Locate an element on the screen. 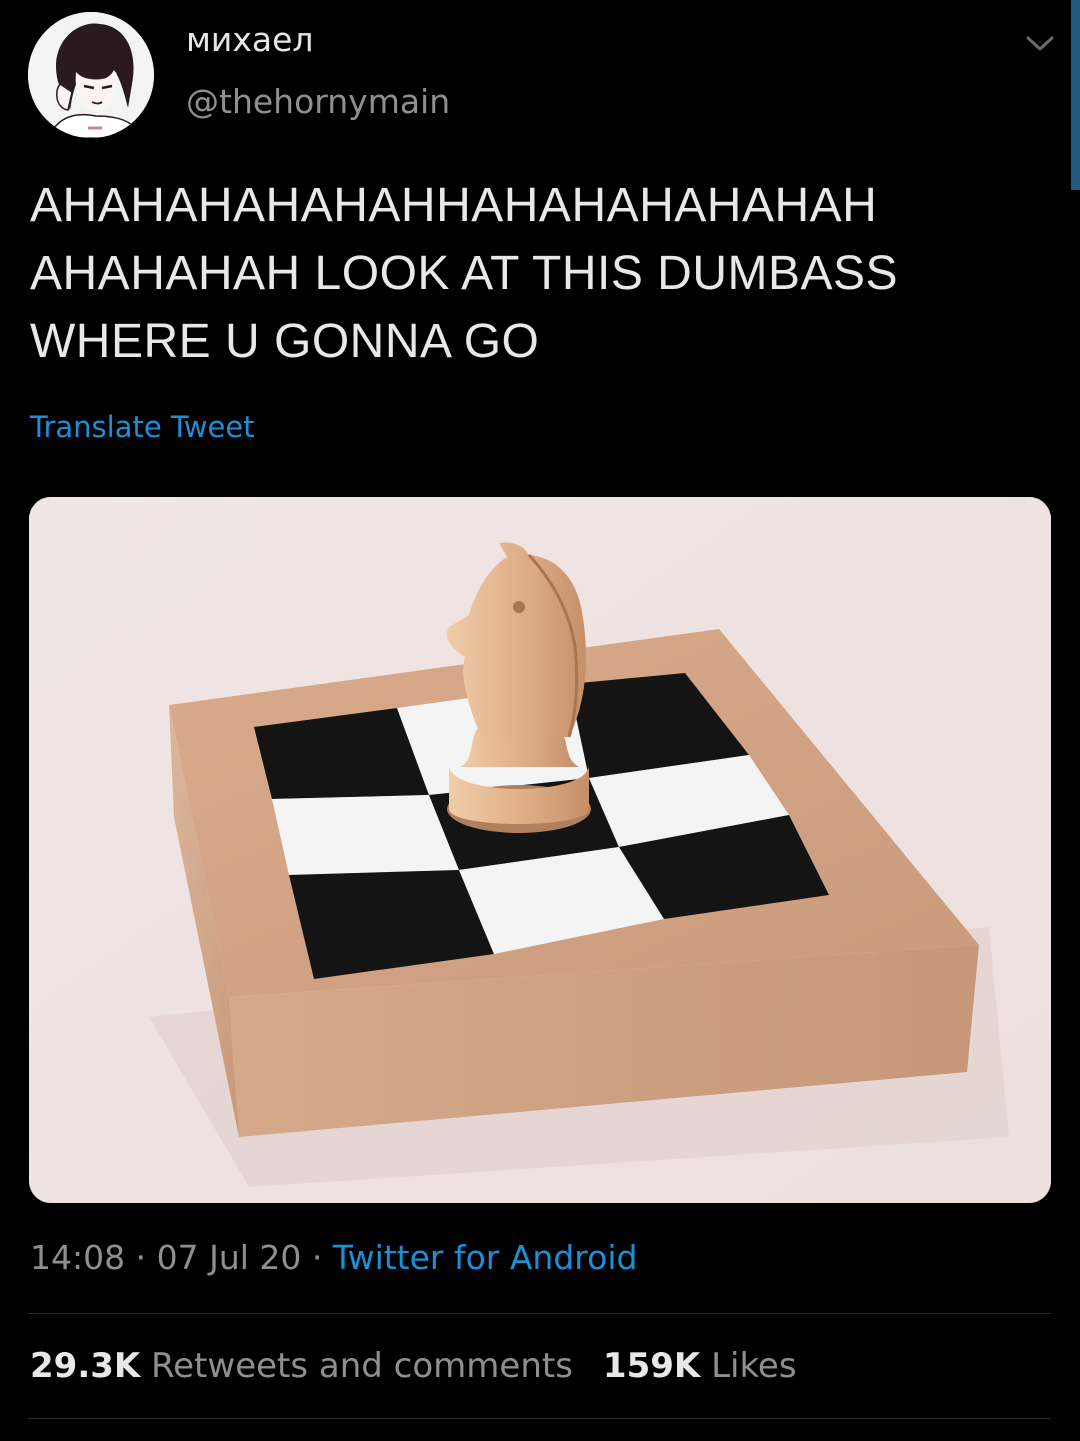  retweets-count: 29.3K is located at coordinates (85, 1366).